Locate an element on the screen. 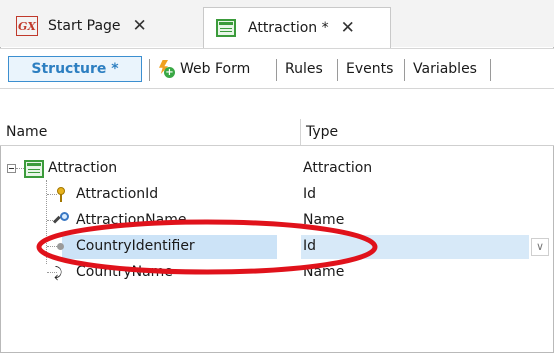 Image resolution: width=554 pixels, height=354 pixels. tab-strip: GX Start Page ✕ Attraction * ✕ is located at coordinates (277, 24).